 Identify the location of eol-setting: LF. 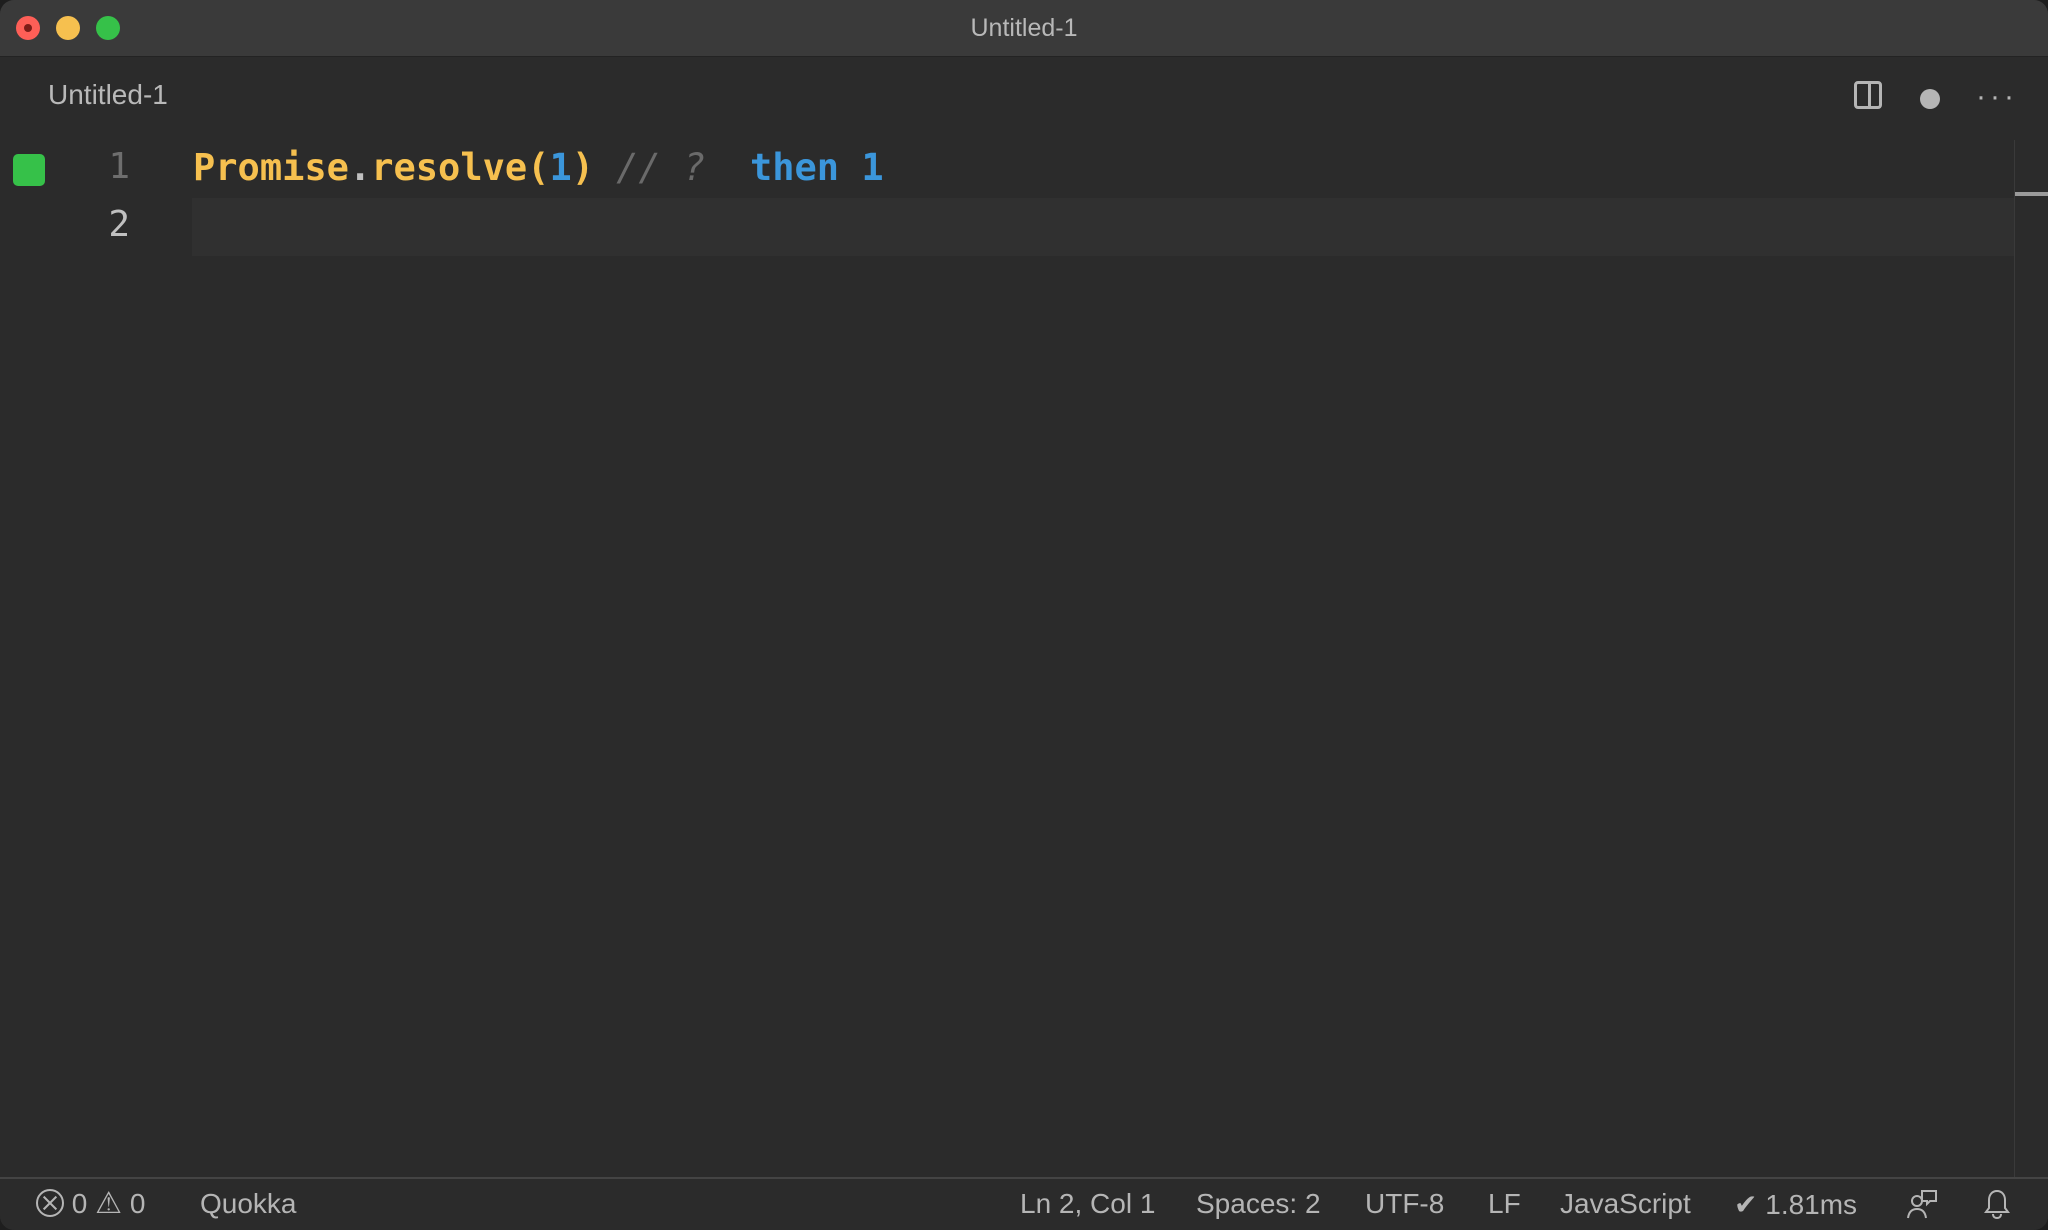
(1504, 1204).